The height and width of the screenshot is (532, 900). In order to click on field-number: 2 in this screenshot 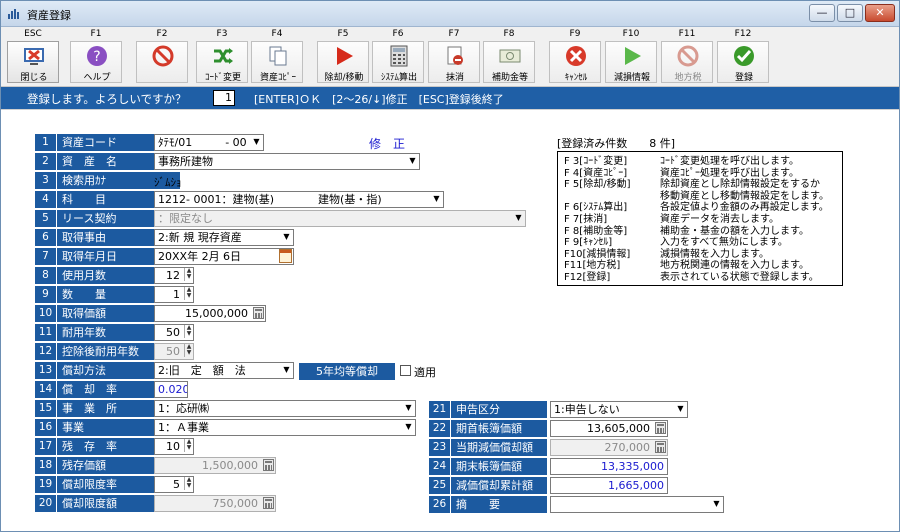, I will do `click(46, 161)`.